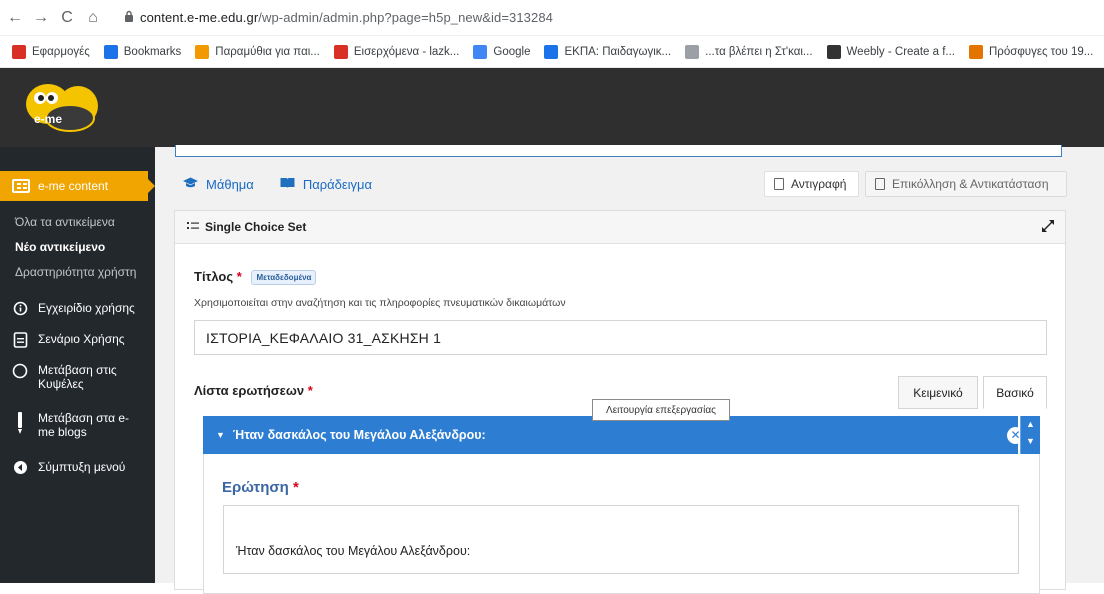  I want to click on questions-label-row: Λίστα ερωτήσεων *, so click(253, 390).